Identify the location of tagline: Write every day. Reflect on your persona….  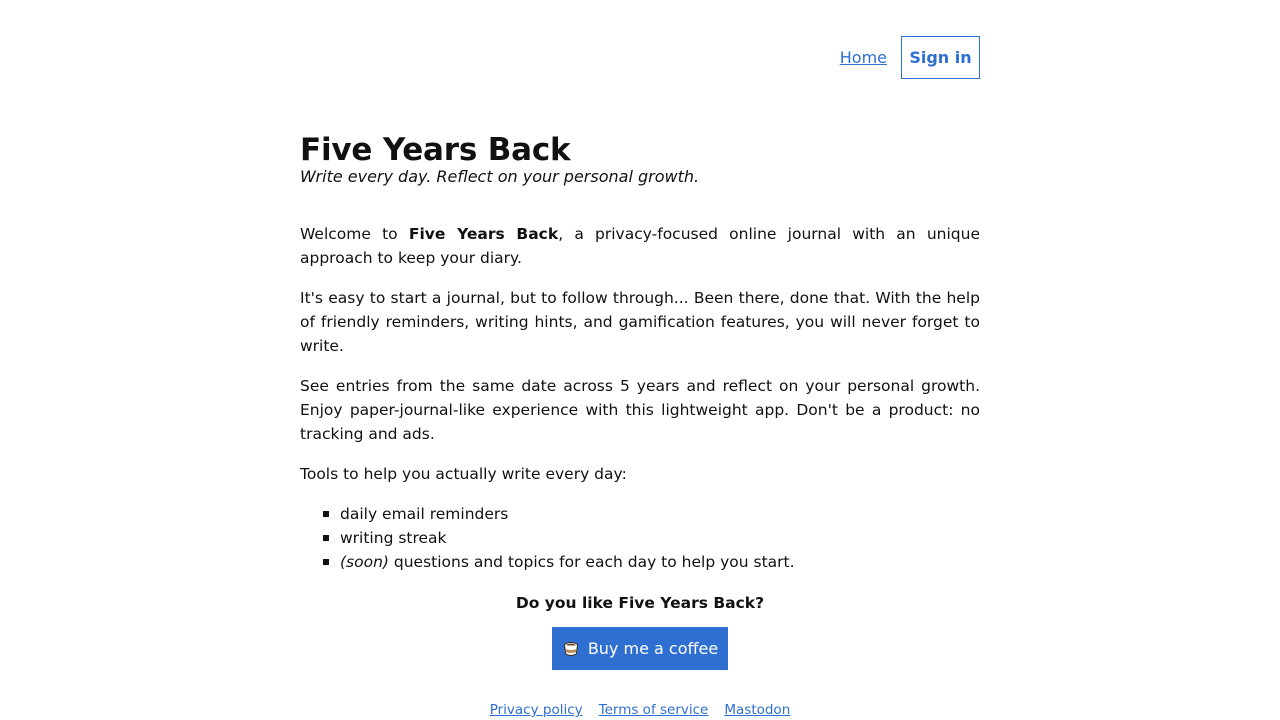
(500, 176).